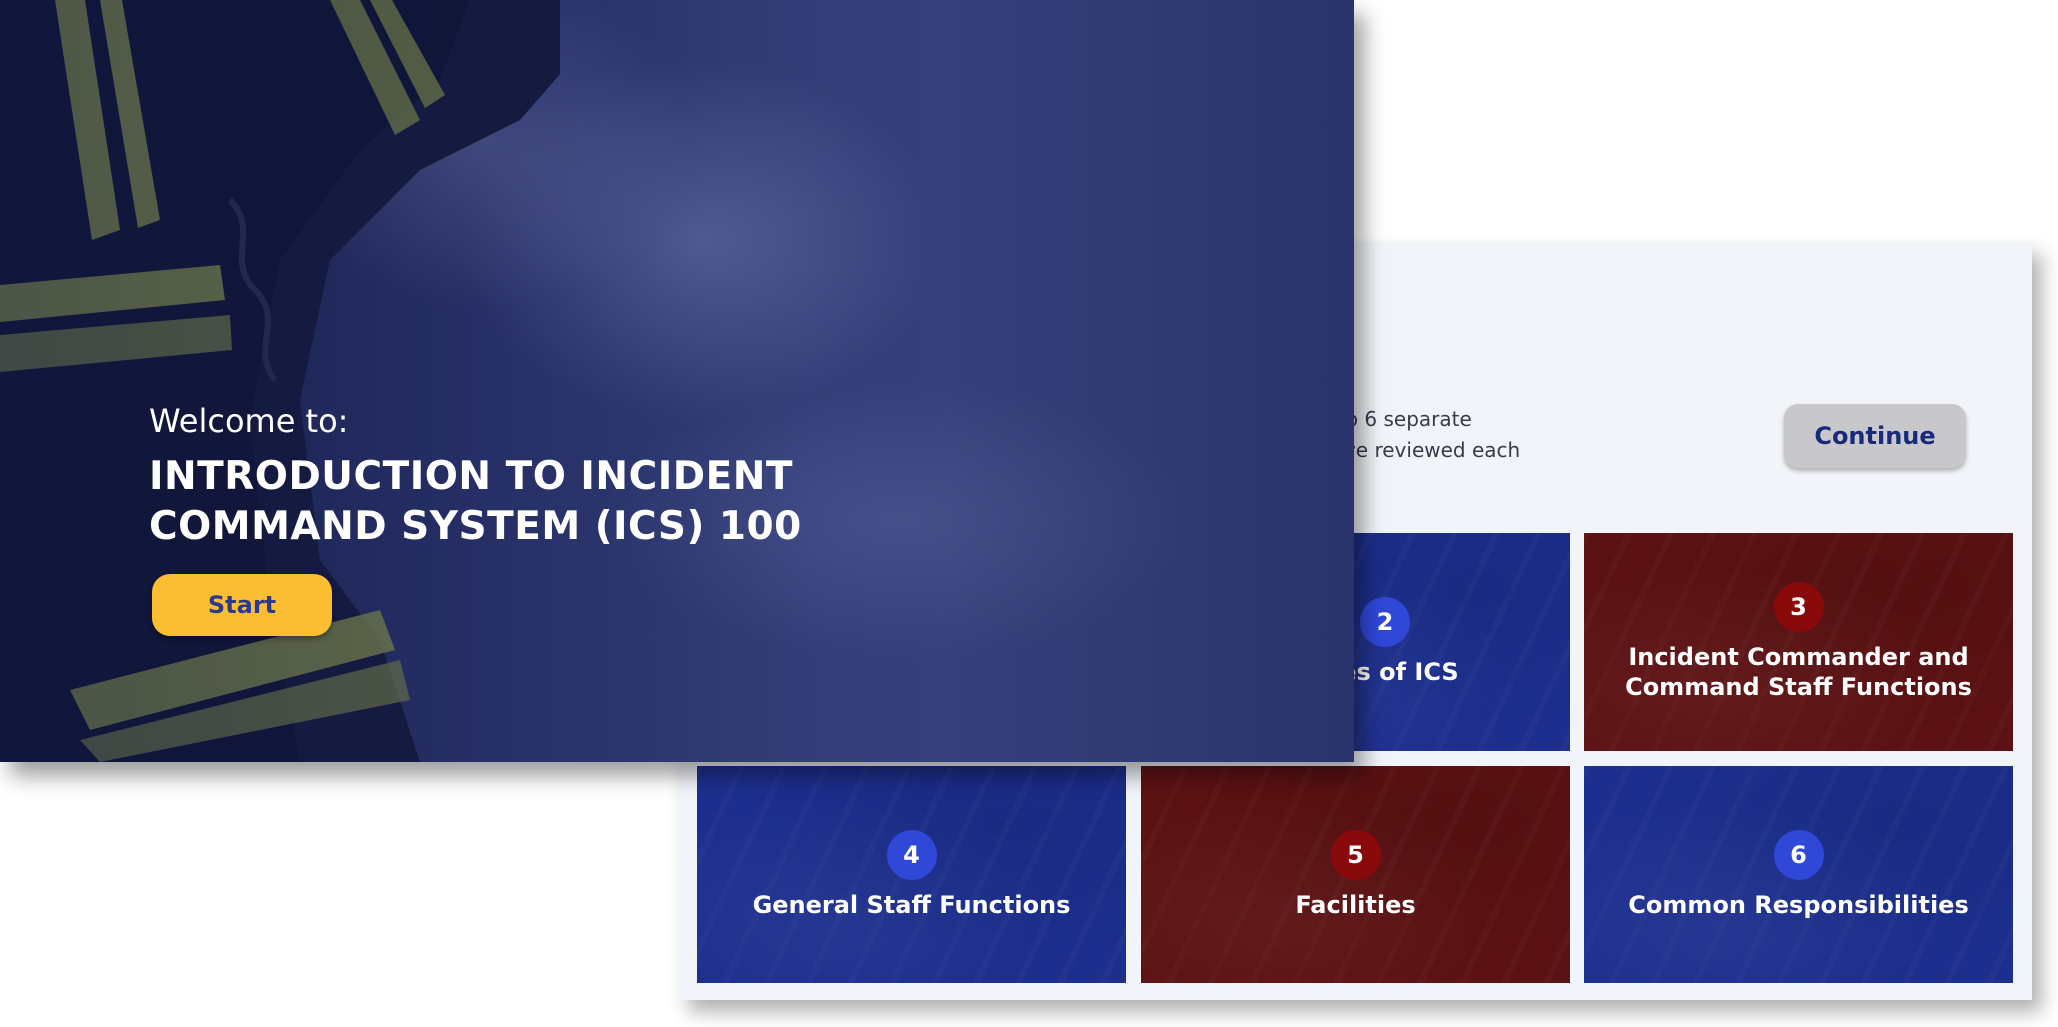 This screenshot has width=2058, height=1027. Describe the element at coordinates (911, 854) in the screenshot. I see `module-number-badge: 4` at that location.